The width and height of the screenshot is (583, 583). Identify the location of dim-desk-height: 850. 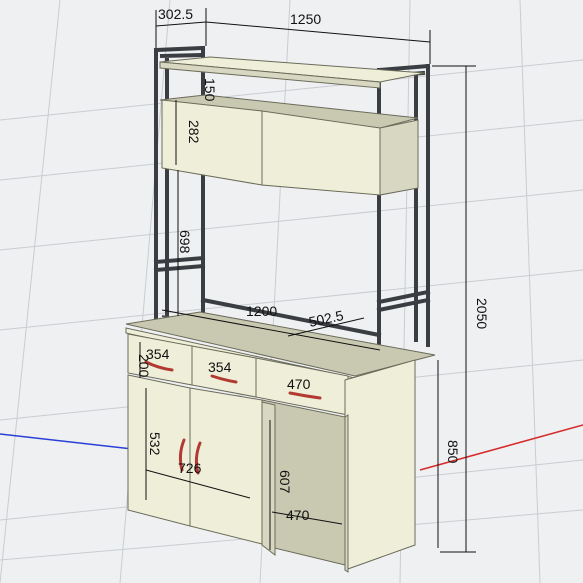
(453, 452).